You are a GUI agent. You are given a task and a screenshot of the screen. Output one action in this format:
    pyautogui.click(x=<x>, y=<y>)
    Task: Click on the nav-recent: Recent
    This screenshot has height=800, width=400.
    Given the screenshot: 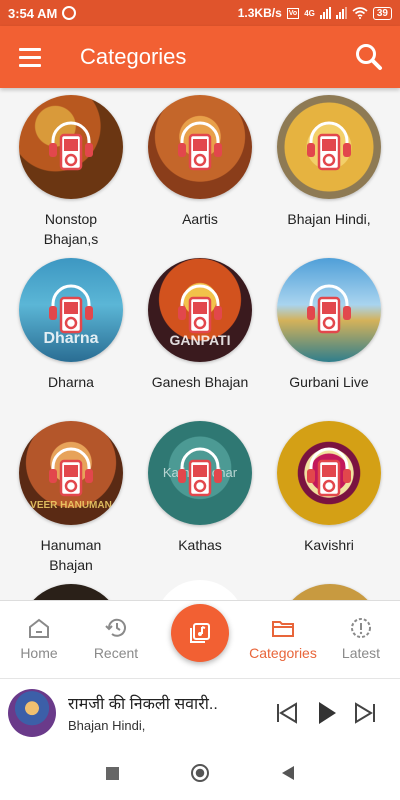 What is the action you would take?
    pyautogui.click(x=116, y=639)
    